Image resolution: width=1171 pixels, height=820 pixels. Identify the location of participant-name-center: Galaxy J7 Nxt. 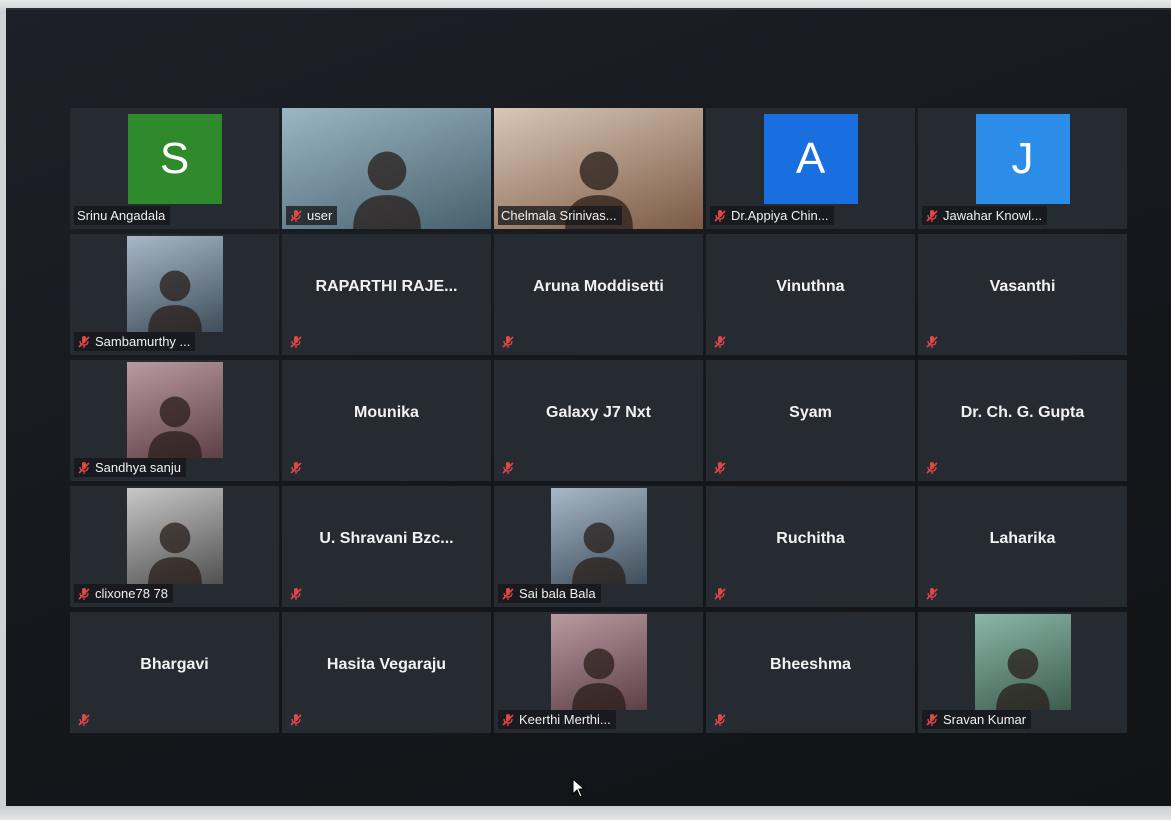
(598, 413).